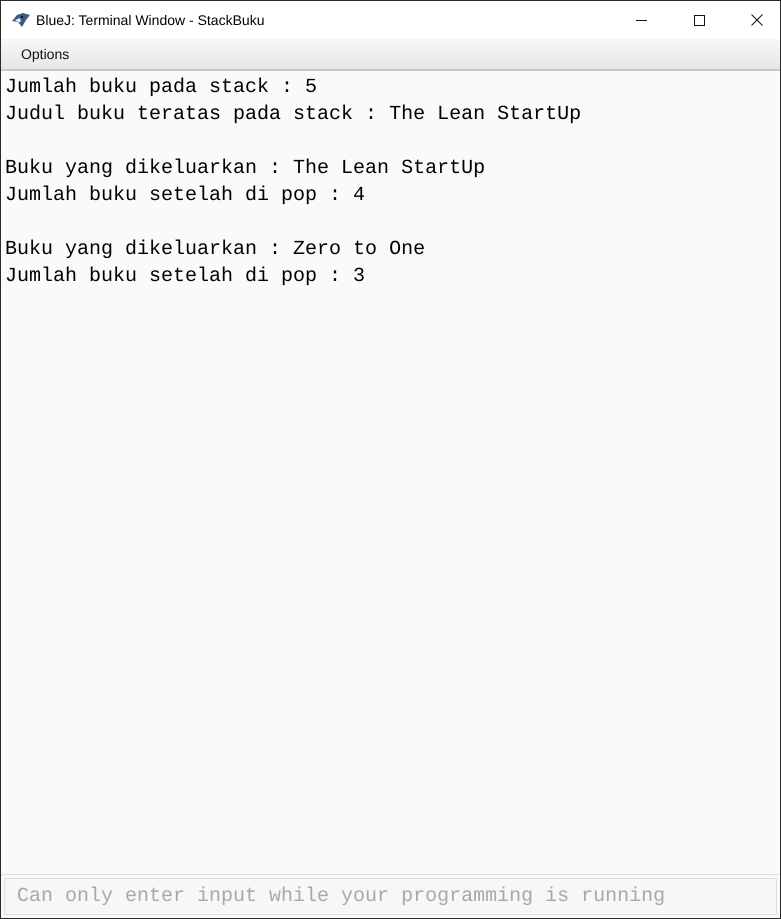 The width and height of the screenshot is (781, 919). What do you see at coordinates (245, 169) in the screenshot?
I see `output-line: Buku yang dikeluarkan : The Lean StartUp` at bounding box center [245, 169].